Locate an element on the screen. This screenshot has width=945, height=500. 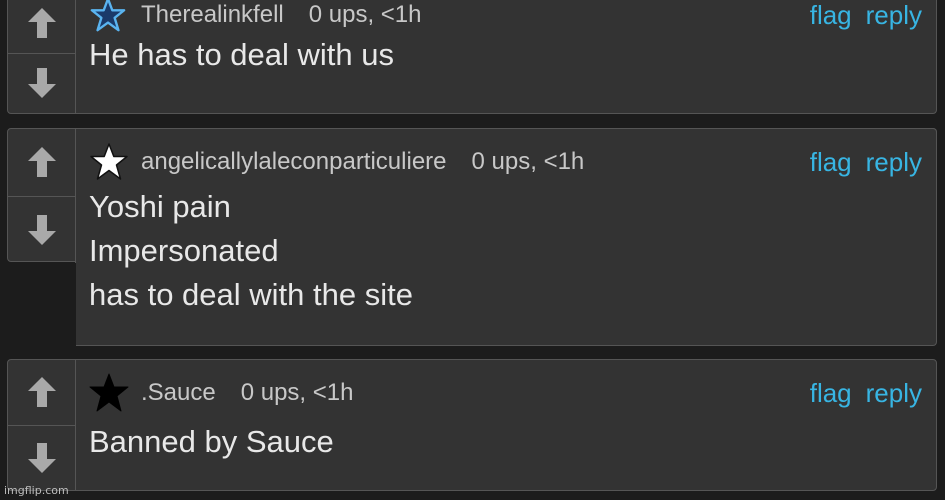
comment-line: Banned by Sauce is located at coordinates (211, 441).